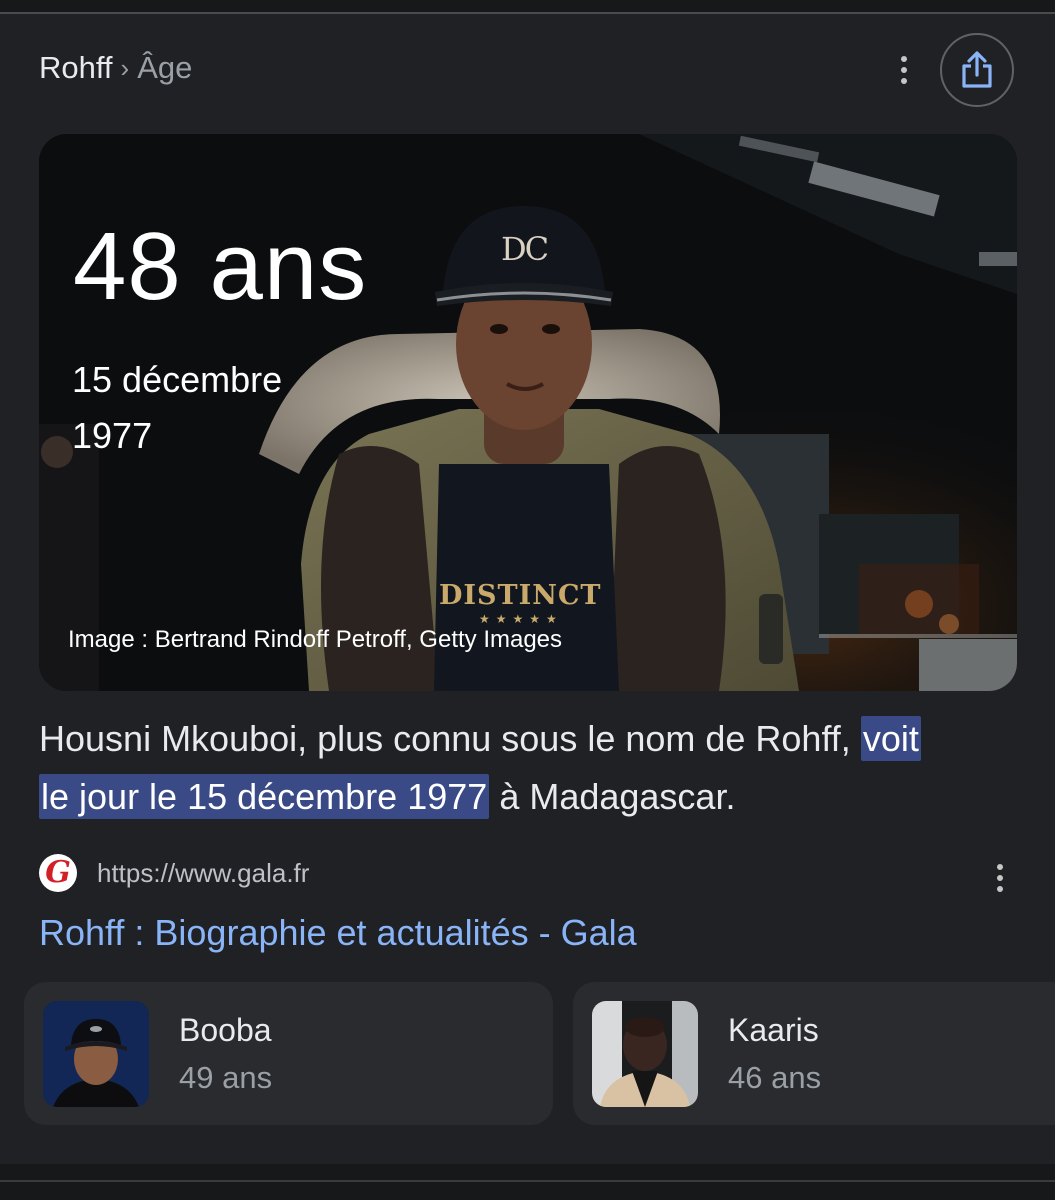  What do you see at coordinates (226, 1077) in the screenshot?
I see `person-age: 49 ans` at bounding box center [226, 1077].